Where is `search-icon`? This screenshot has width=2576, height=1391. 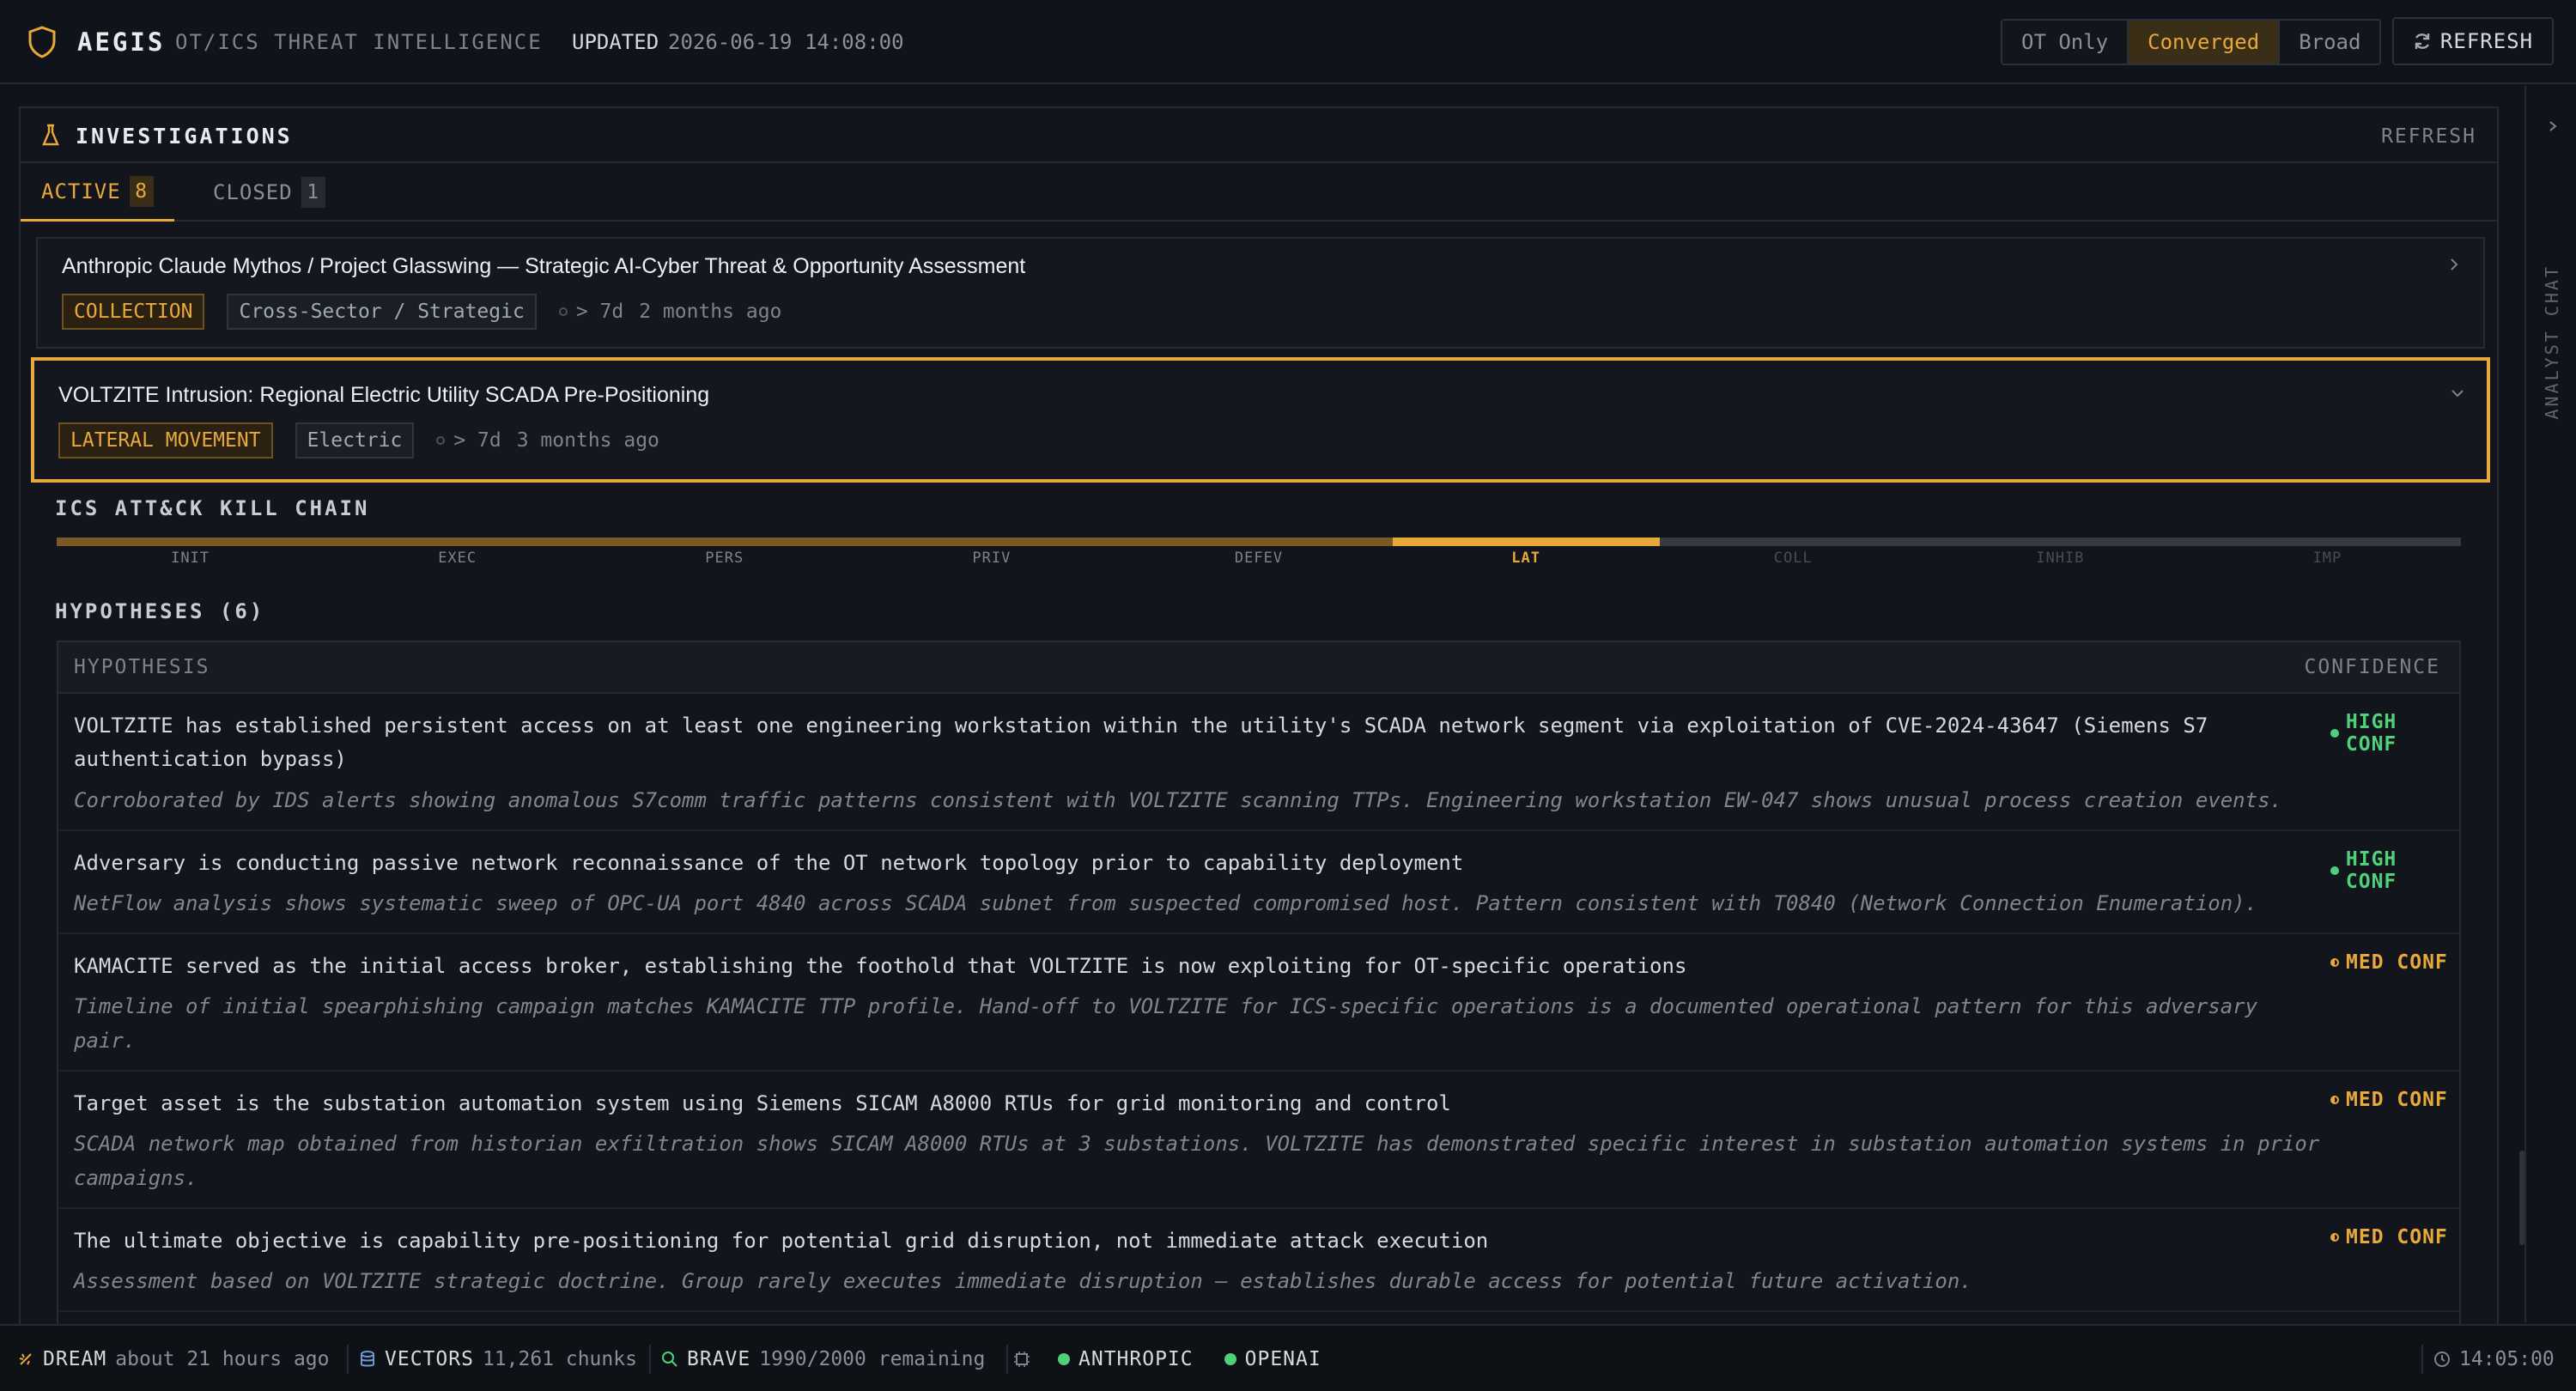
search-icon is located at coordinates (669, 1359).